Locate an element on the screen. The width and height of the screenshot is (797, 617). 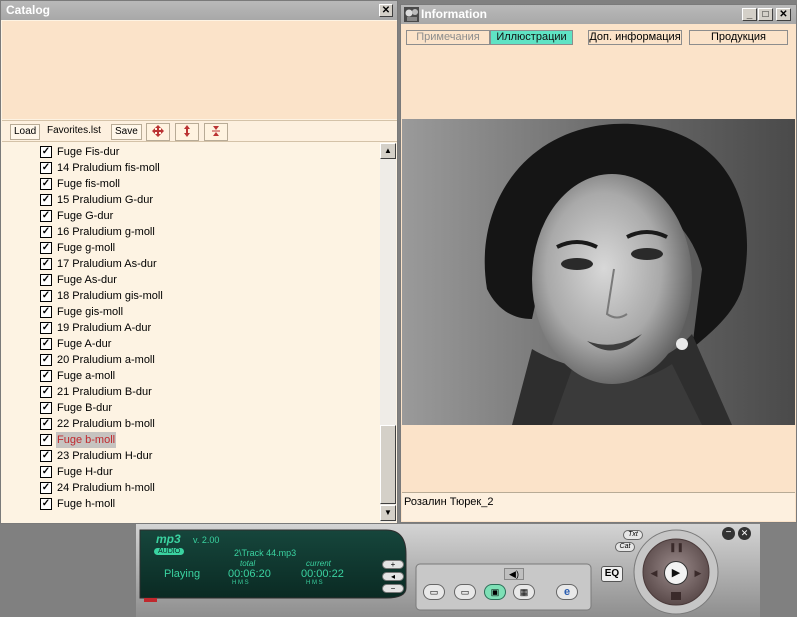
track-filename: 2\Track 44.mp3 is located at coordinates (265, 553).